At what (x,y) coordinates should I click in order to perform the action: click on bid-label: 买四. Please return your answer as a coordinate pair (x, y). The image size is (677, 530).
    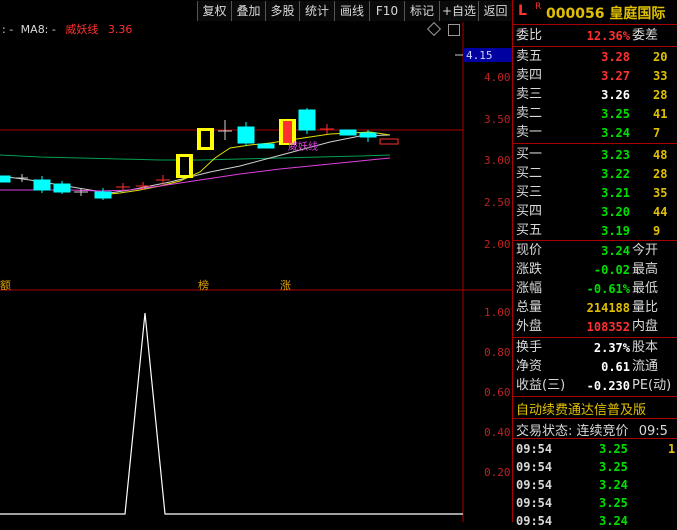
    Looking at the image, I should click on (529, 211).